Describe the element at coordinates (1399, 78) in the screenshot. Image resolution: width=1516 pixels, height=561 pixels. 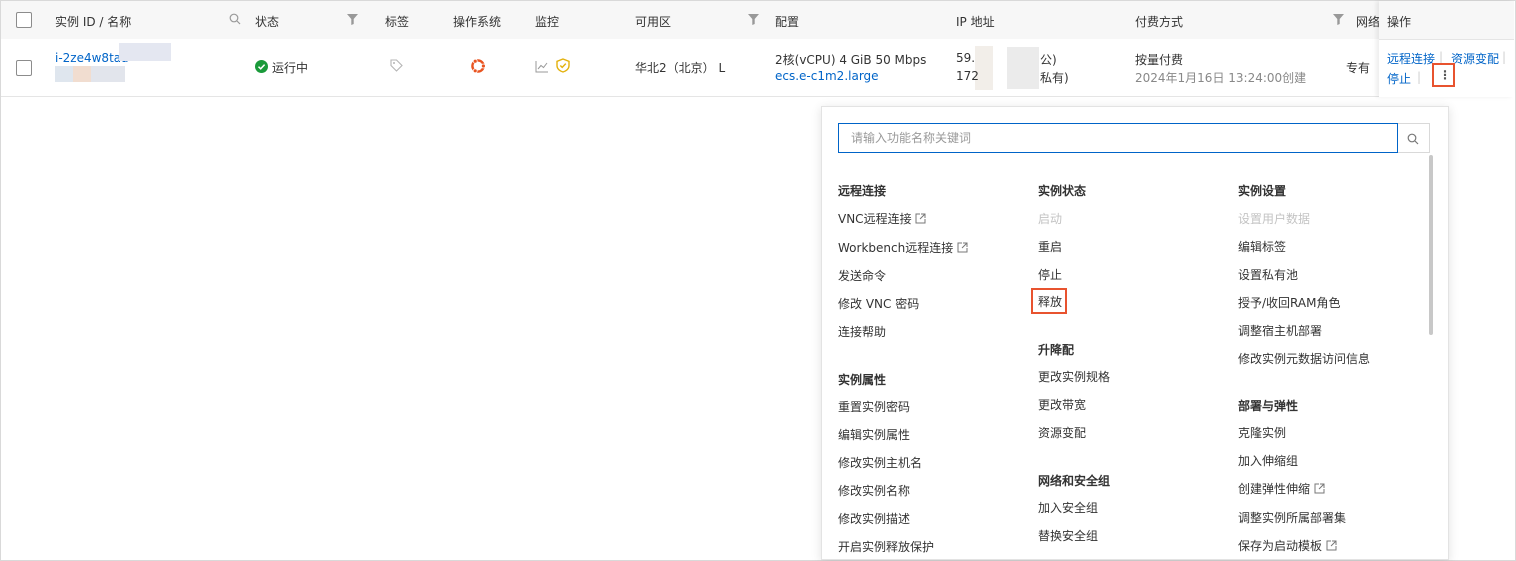
I see `stop-link: 停止` at that location.